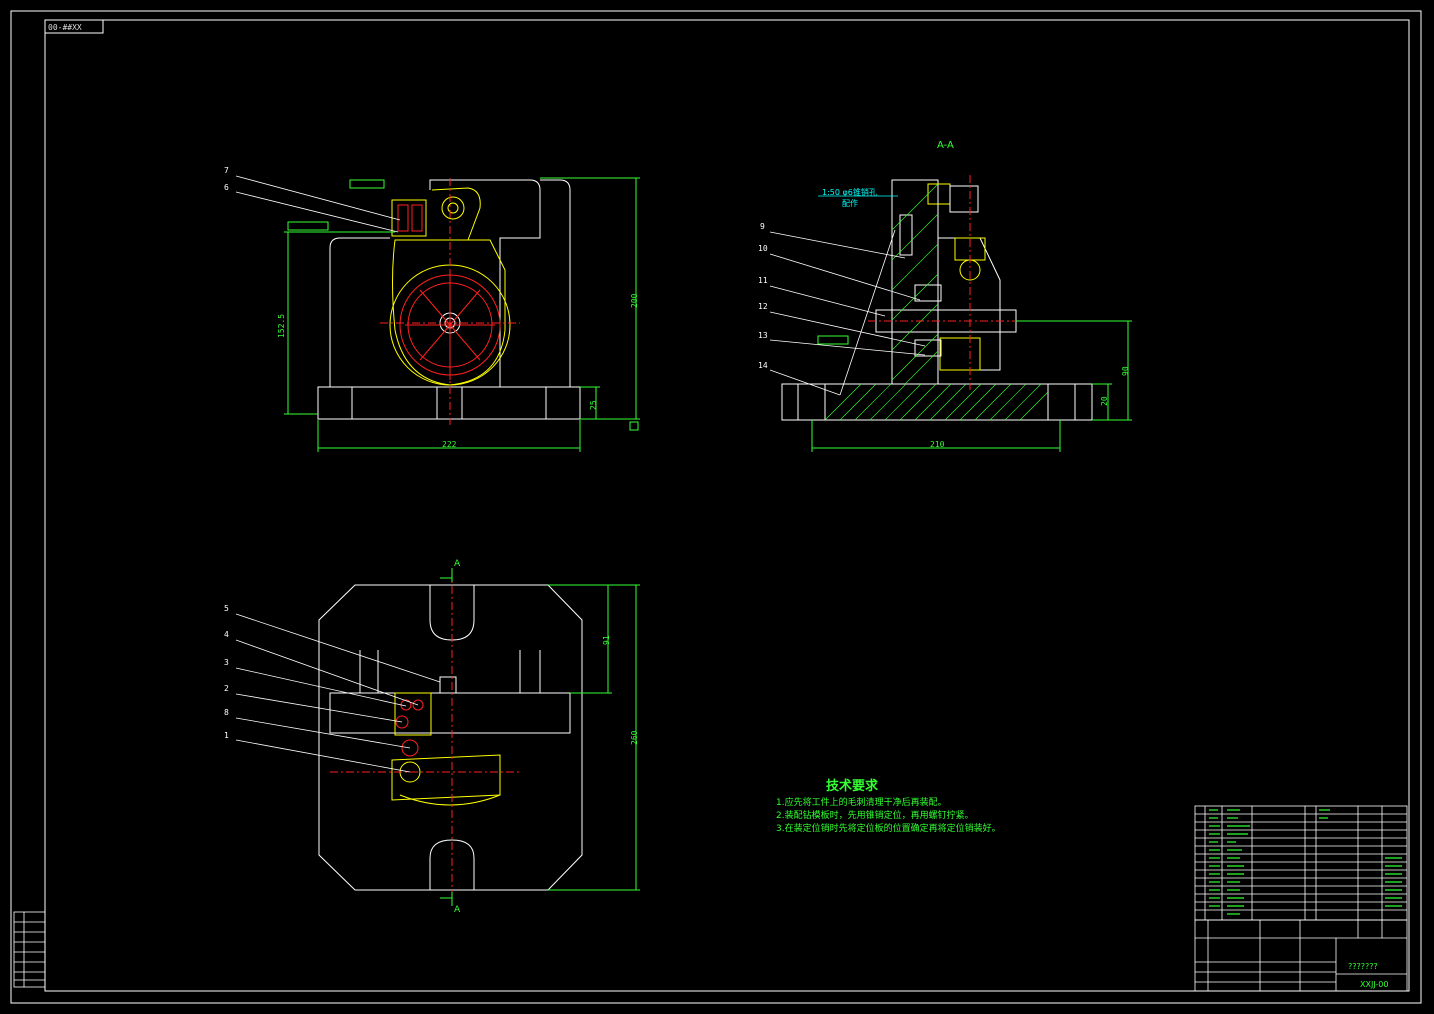 The image size is (1434, 1014). What do you see at coordinates (226, 688) in the screenshot?
I see `part-number-2: 2` at bounding box center [226, 688].